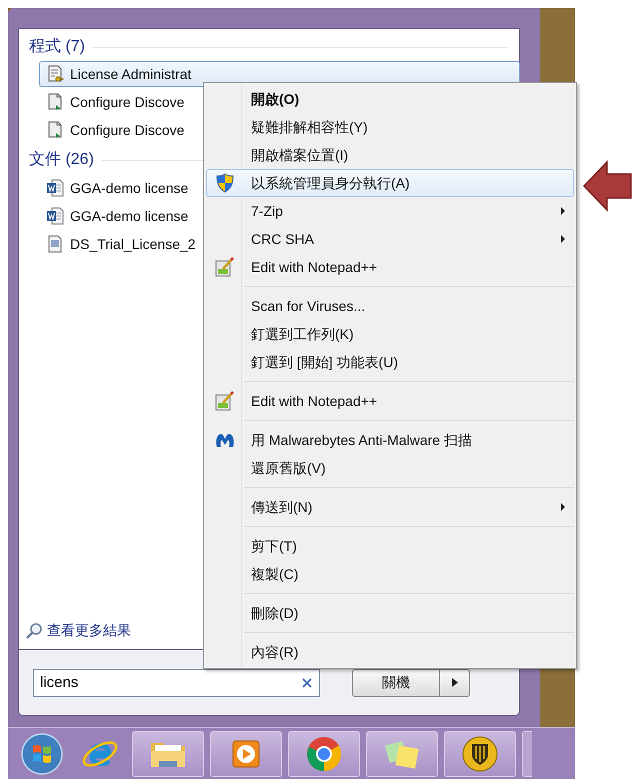 The height and width of the screenshot is (779, 632). Describe the element at coordinates (57, 46) in the screenshot. I see `section-heading: 程式 (7)` at that location.